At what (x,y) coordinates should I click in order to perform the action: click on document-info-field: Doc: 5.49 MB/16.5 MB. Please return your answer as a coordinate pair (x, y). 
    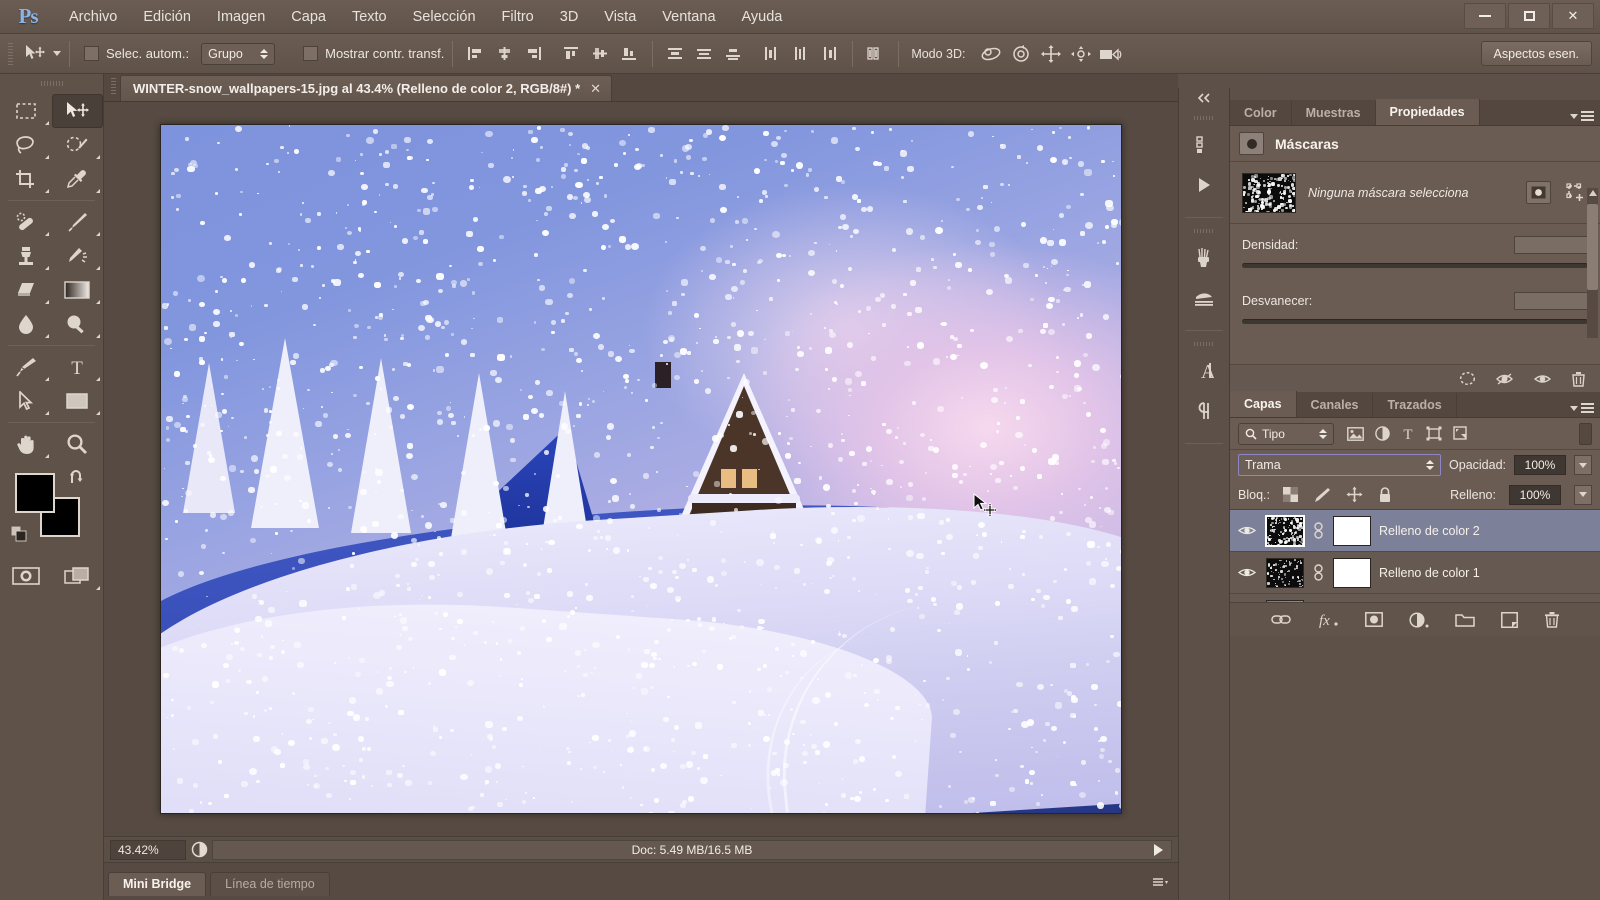
    Looking at the image, I should click on (692, 849).